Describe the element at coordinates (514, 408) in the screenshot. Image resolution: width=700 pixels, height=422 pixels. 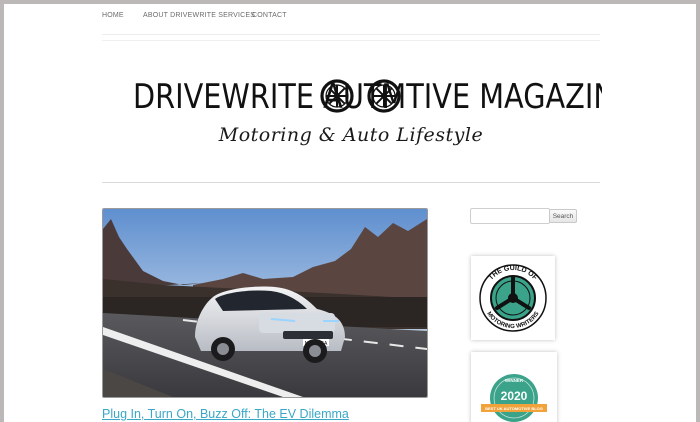
I see `winner-ribbon-text: BEST UK AUTOMOTIVE BLOG` at that location.